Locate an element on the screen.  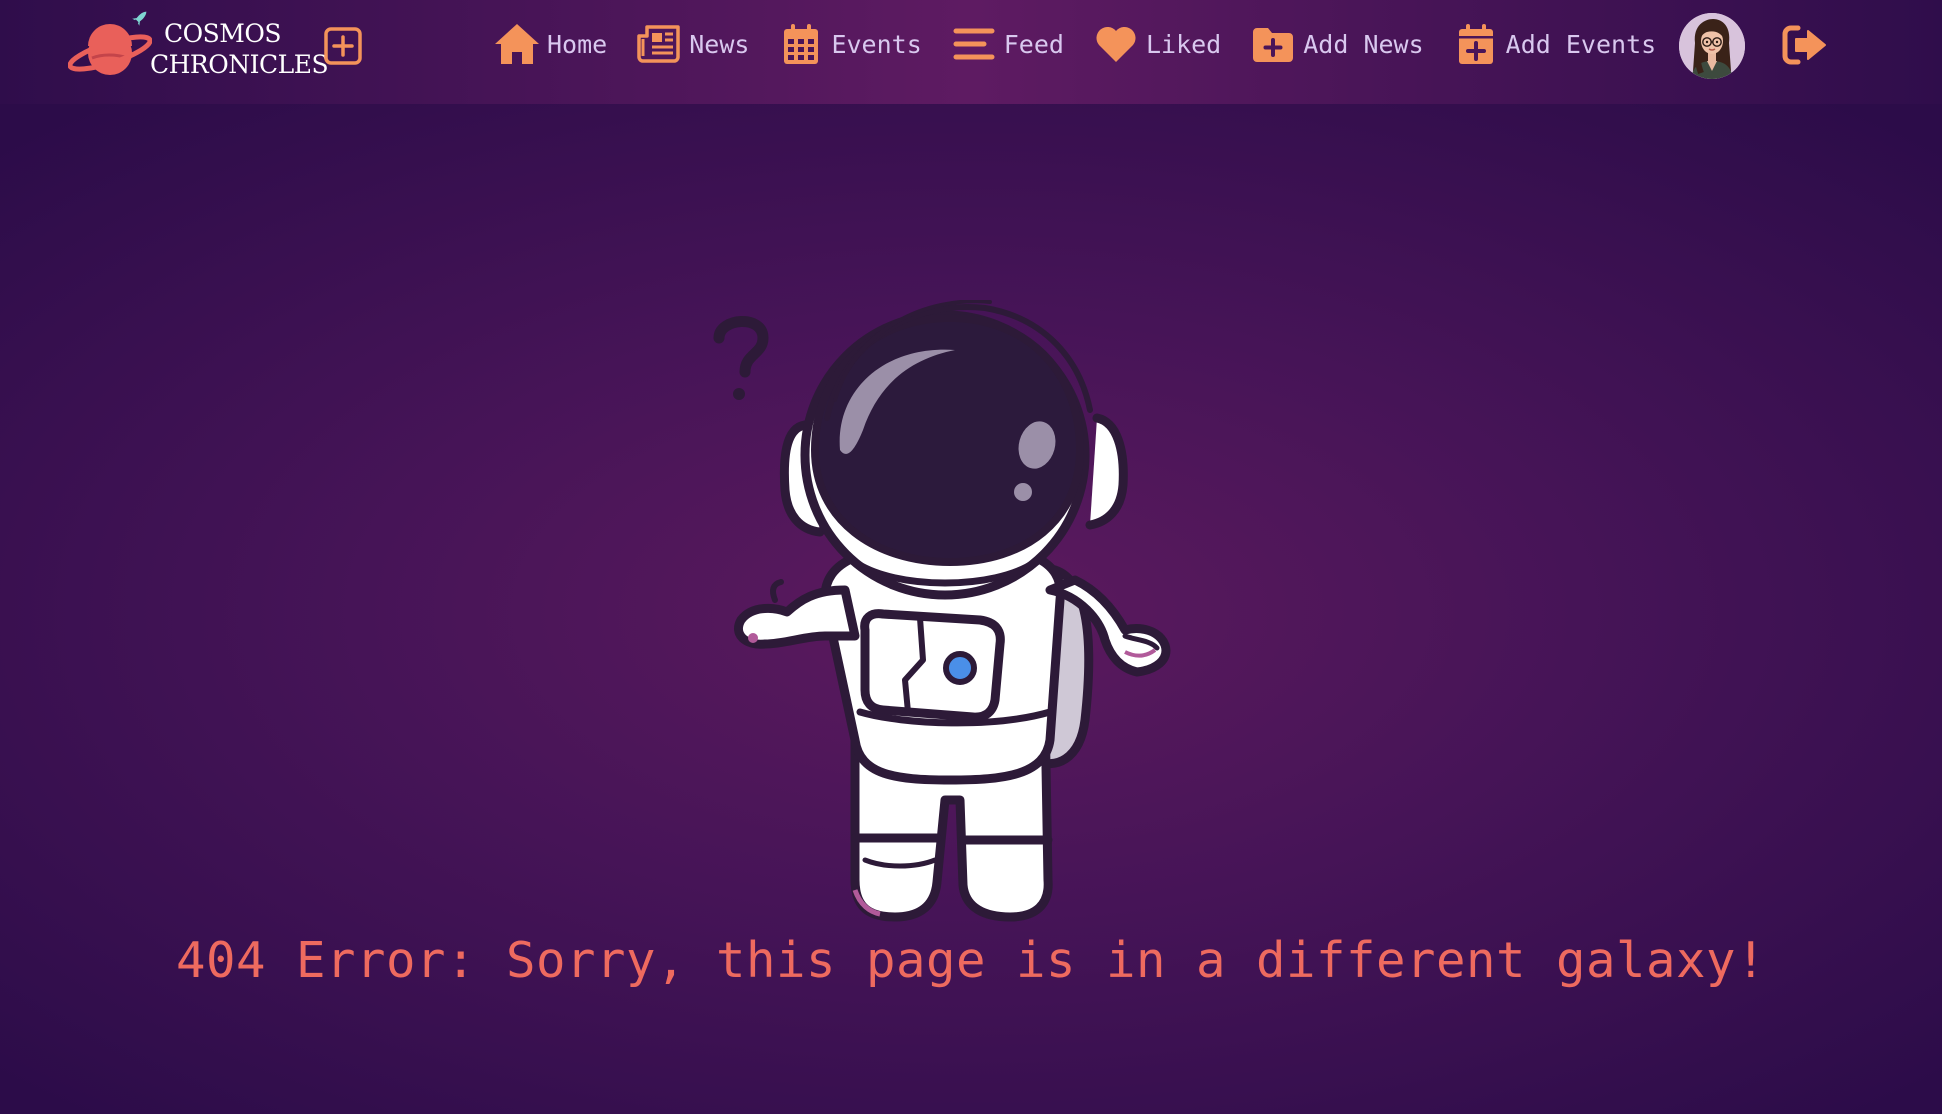
home-icon is located at coordinates (517, 44).